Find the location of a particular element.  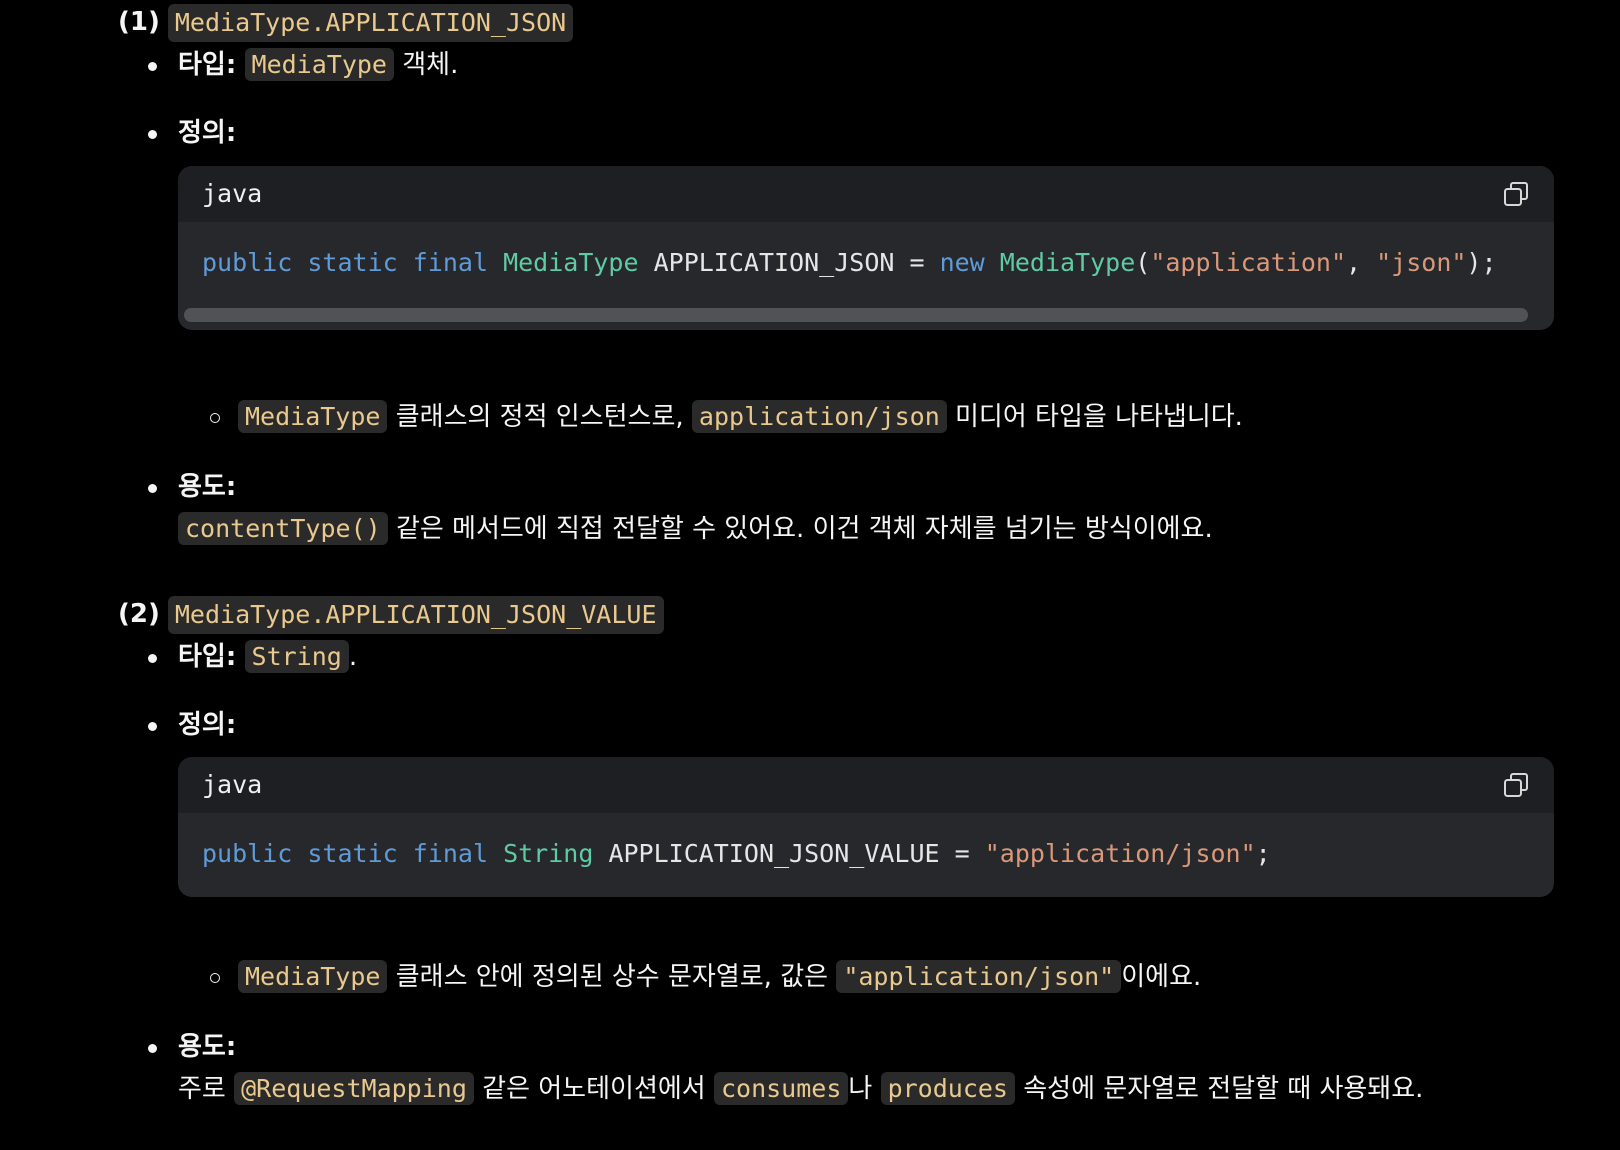

inline-code: application/json is located at coordinates (819, 416).